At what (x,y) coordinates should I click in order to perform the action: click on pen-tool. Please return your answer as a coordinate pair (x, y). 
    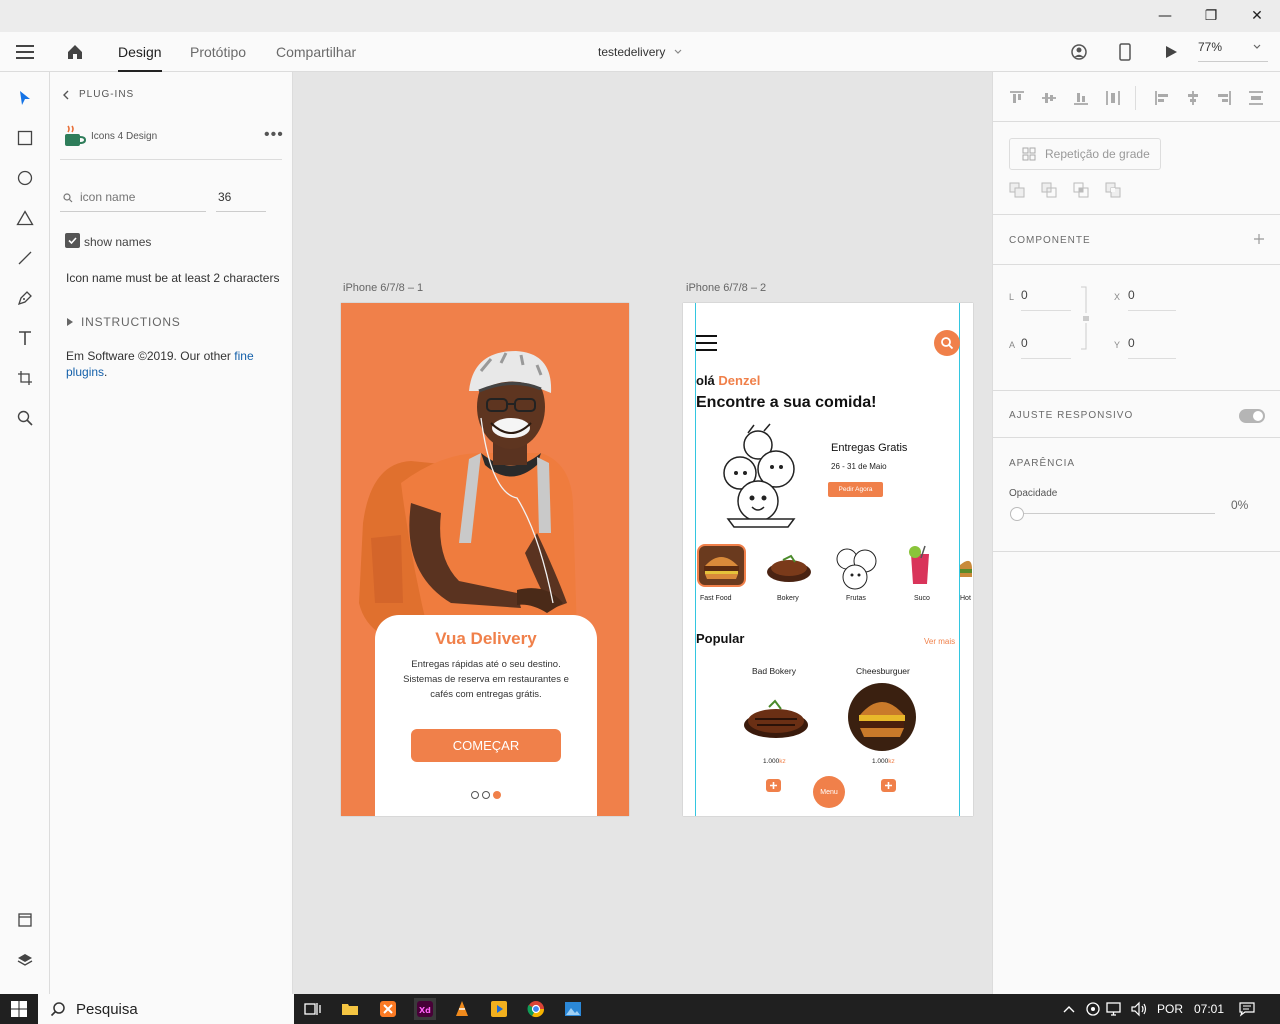
    Looking at the image, I should click on (25, 298).